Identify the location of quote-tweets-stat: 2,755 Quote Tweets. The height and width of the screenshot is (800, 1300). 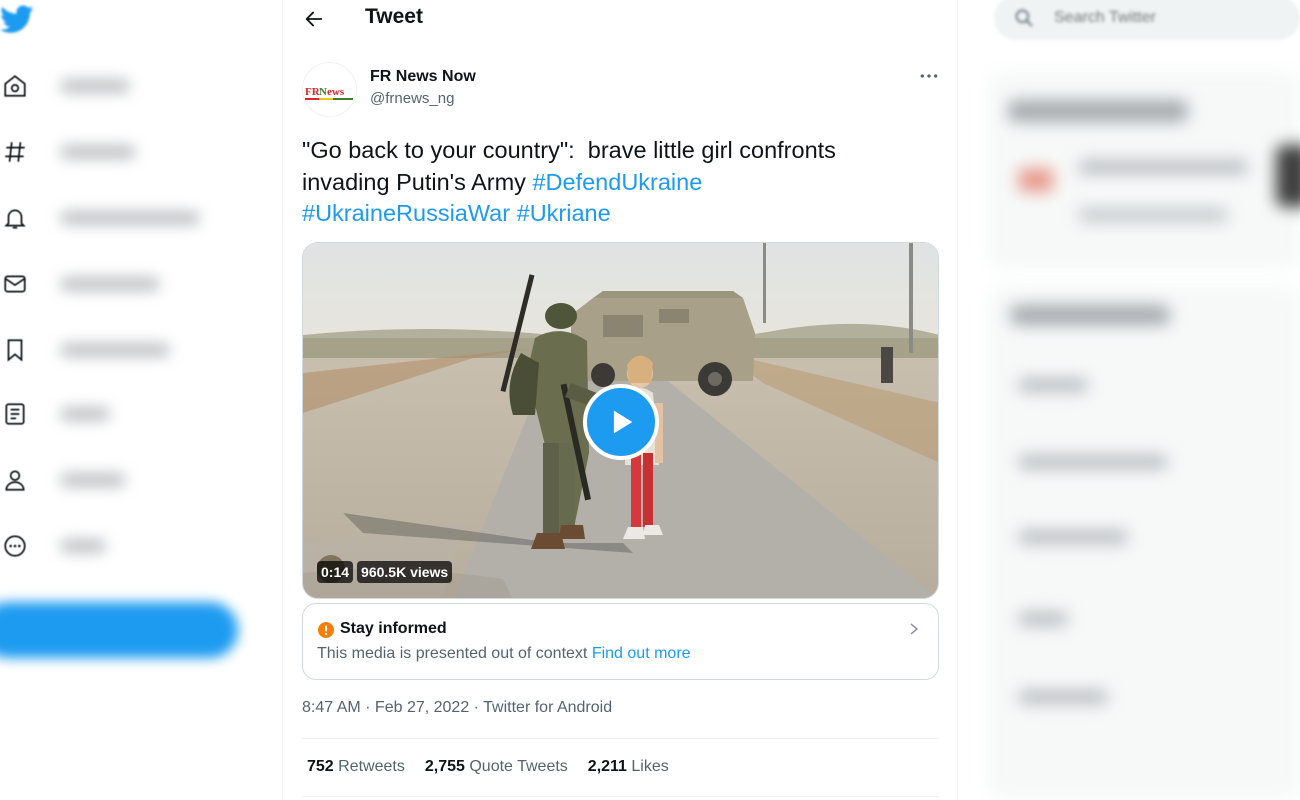
(496, 767).